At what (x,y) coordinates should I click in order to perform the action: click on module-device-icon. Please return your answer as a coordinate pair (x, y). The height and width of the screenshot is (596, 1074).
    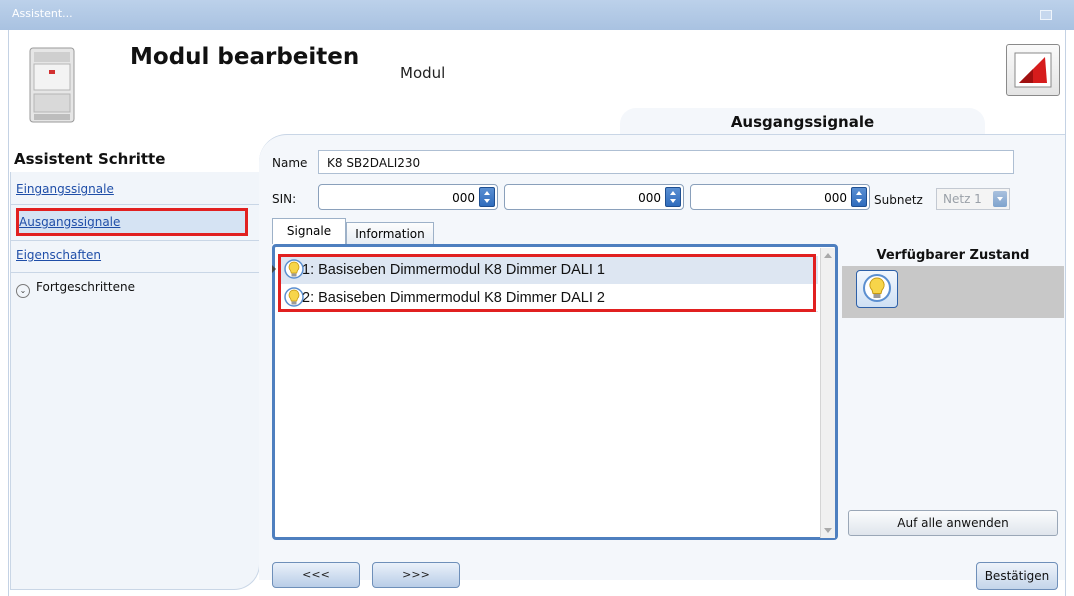
    Looking at the image, I should click on (52, 85).